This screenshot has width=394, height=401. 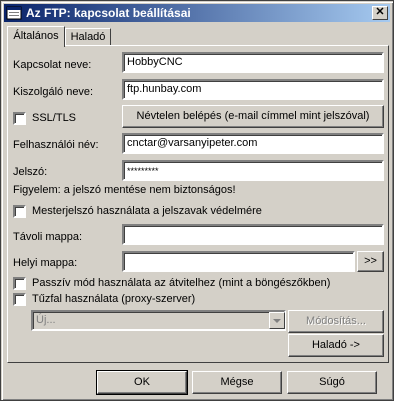 What do you see at coordinates (142, 382) in the screenshot?
I see `ok-button: OK` at bounding box center [142, 382].